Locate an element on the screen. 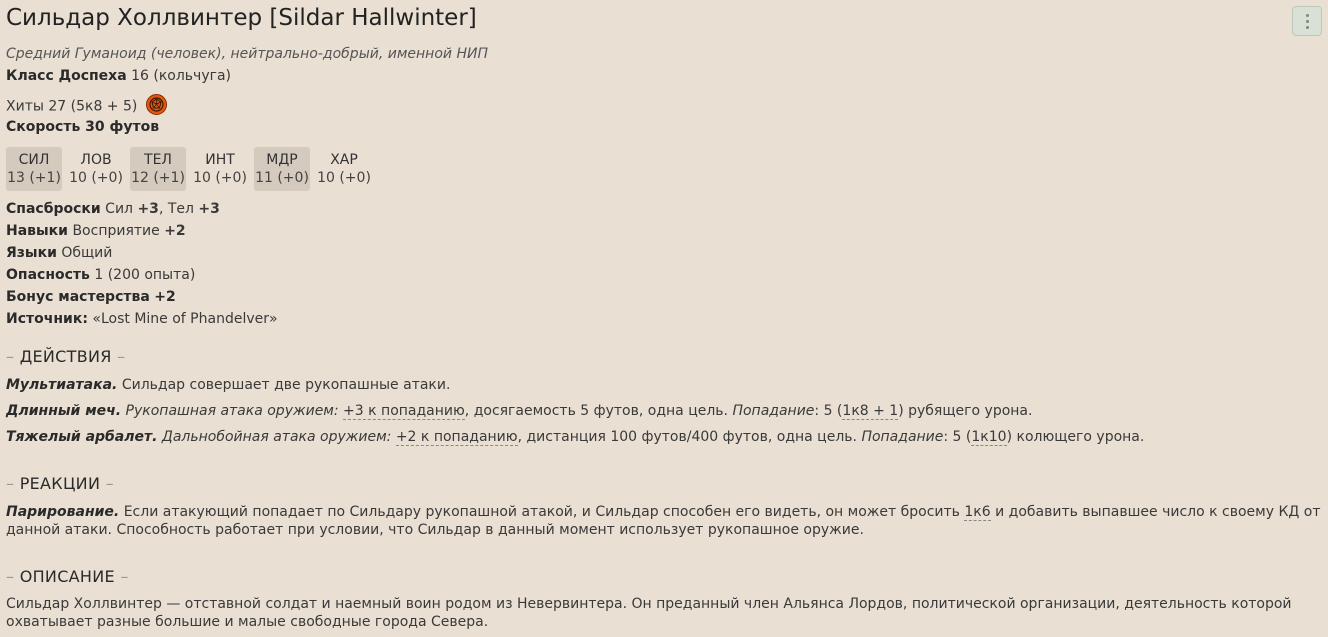  longsword-dmg-pre: : 5 ( is located at coordinates (828, 411).